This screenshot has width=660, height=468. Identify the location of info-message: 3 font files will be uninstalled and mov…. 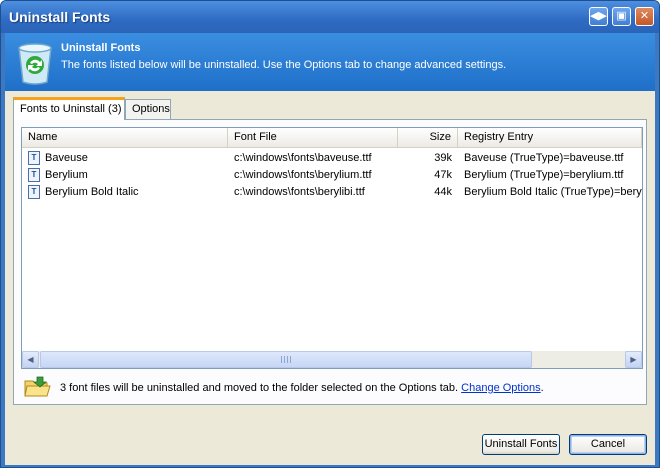
(302, 388).